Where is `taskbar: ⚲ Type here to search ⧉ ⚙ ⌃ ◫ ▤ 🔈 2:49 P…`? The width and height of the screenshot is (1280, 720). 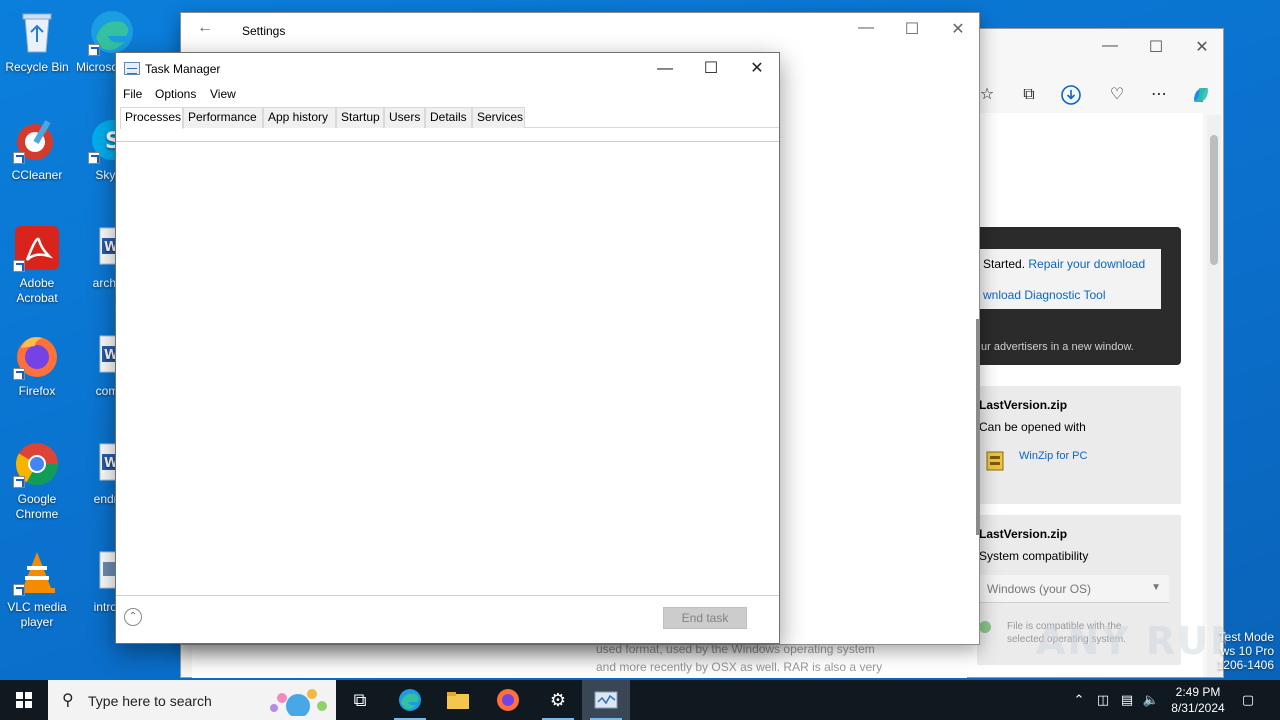 taskbar: ⚲ Type here to search ⧉ ⚙ ⌃ ◫ ▤ 🔈 2:49 P… is located at coordinates (640, 700).